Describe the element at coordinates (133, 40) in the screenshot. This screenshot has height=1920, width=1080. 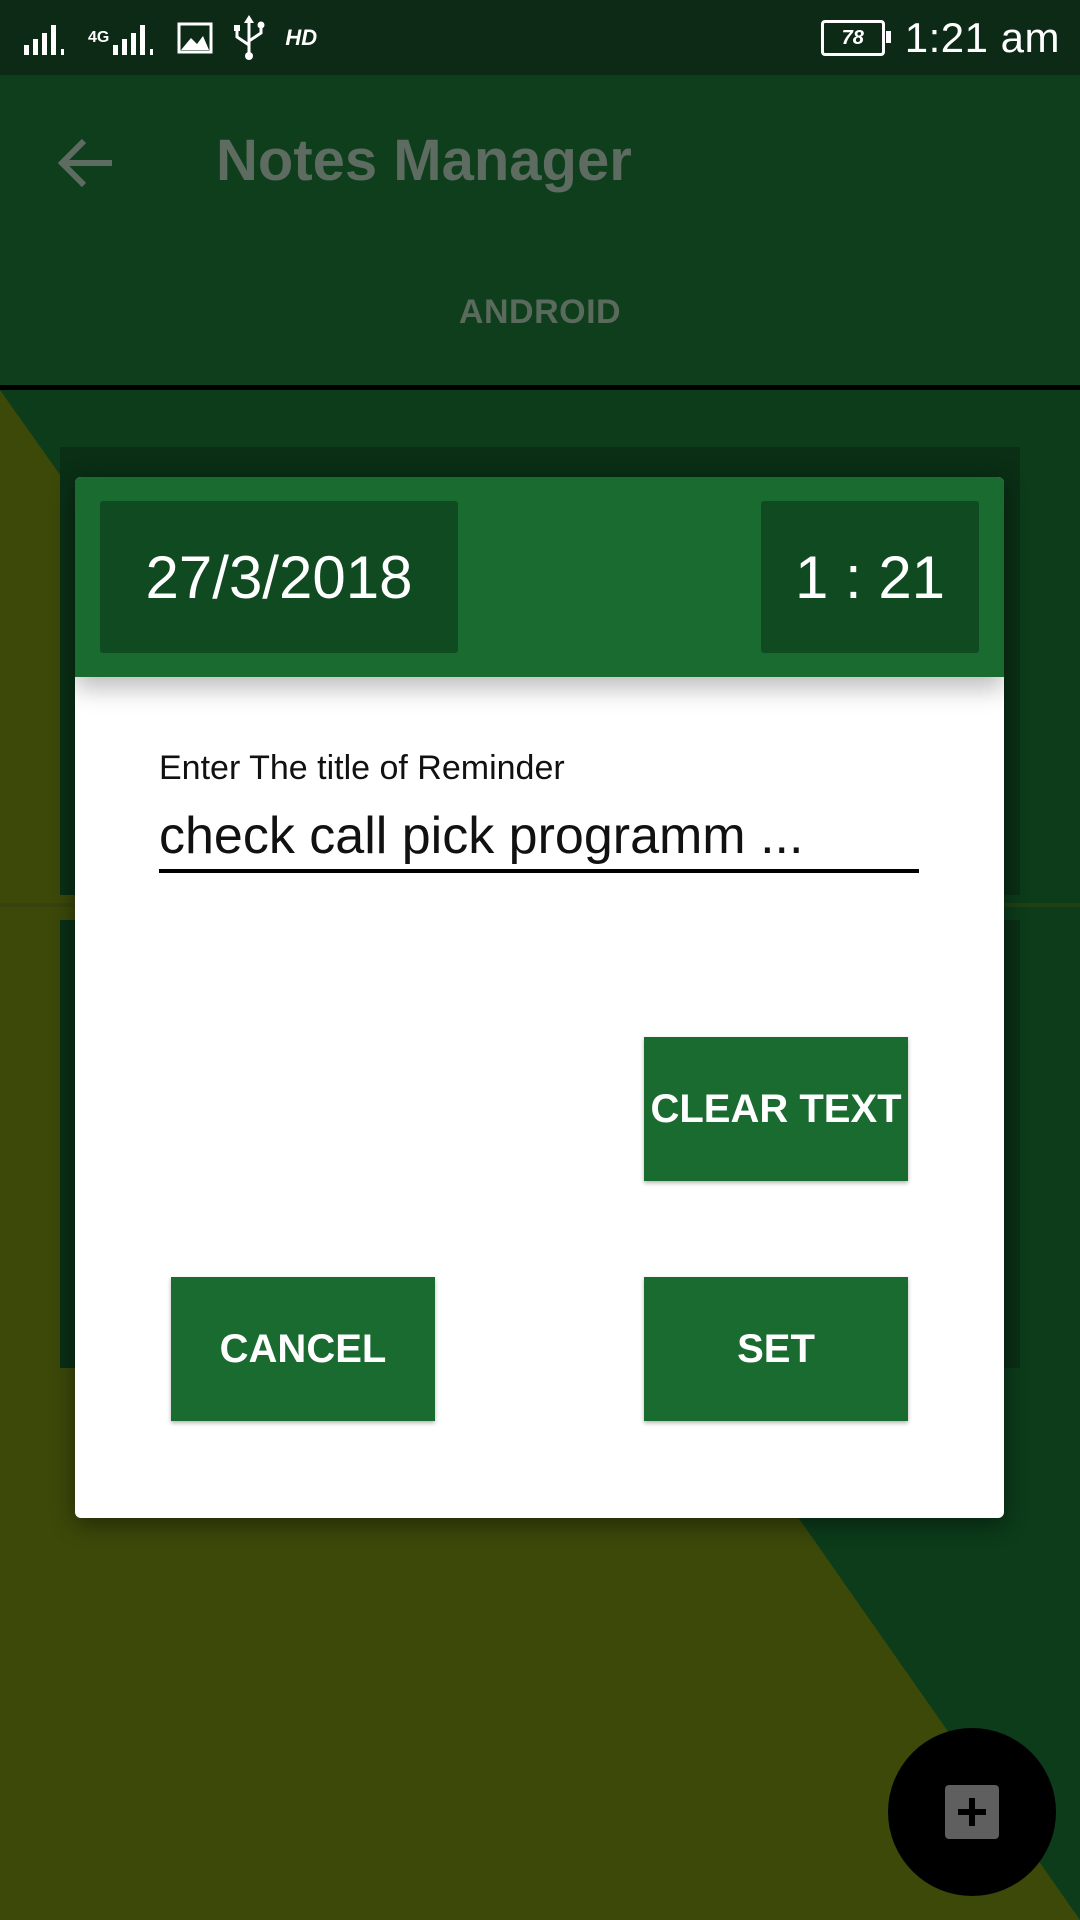
I see `signal-sim2-icon` at that location.